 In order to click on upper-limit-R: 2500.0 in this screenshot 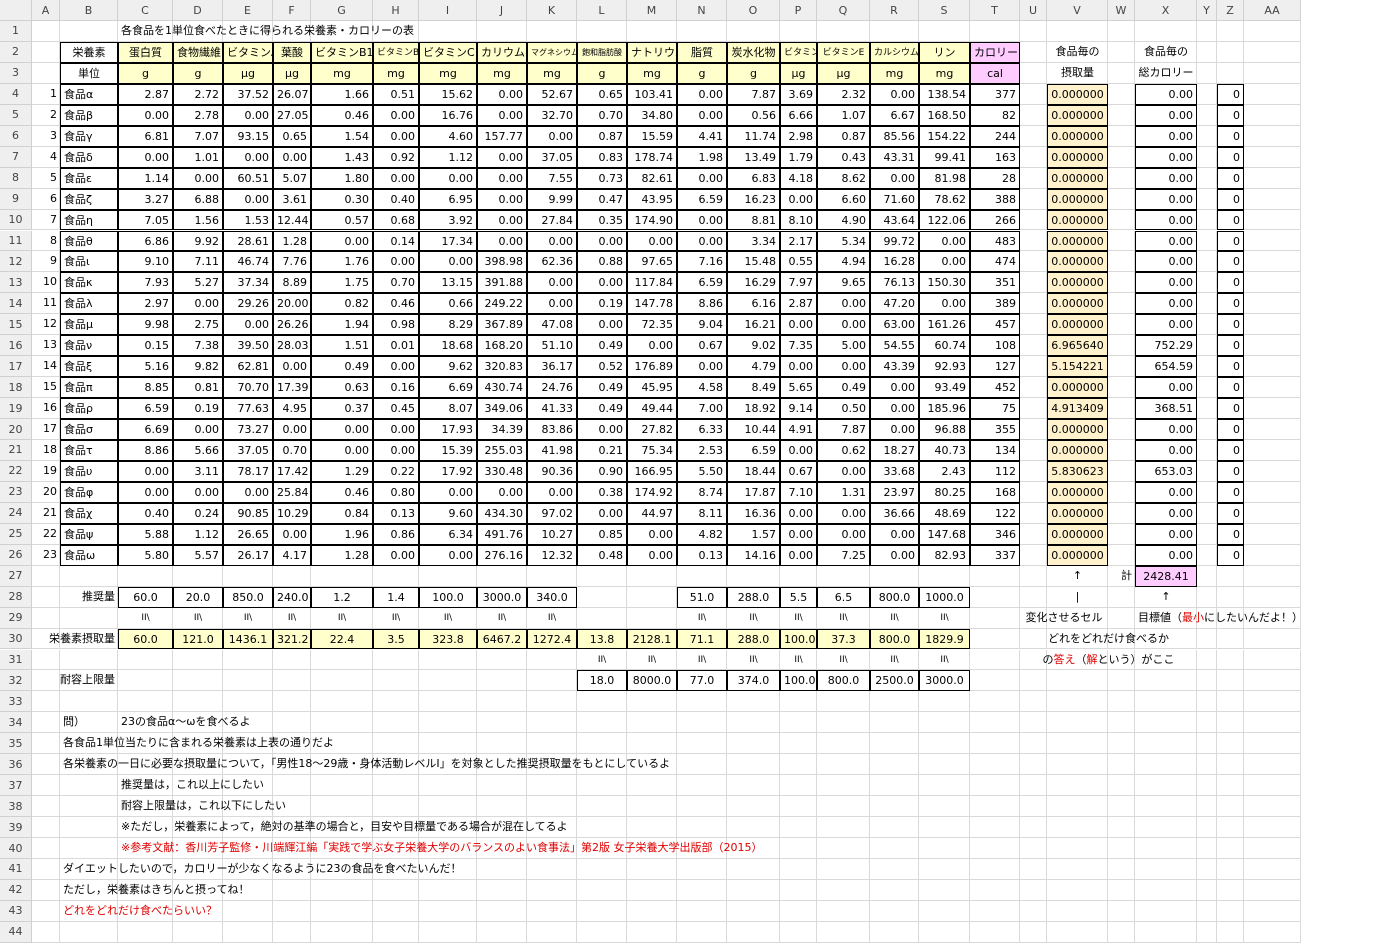, I will do `click(894, 681)`.